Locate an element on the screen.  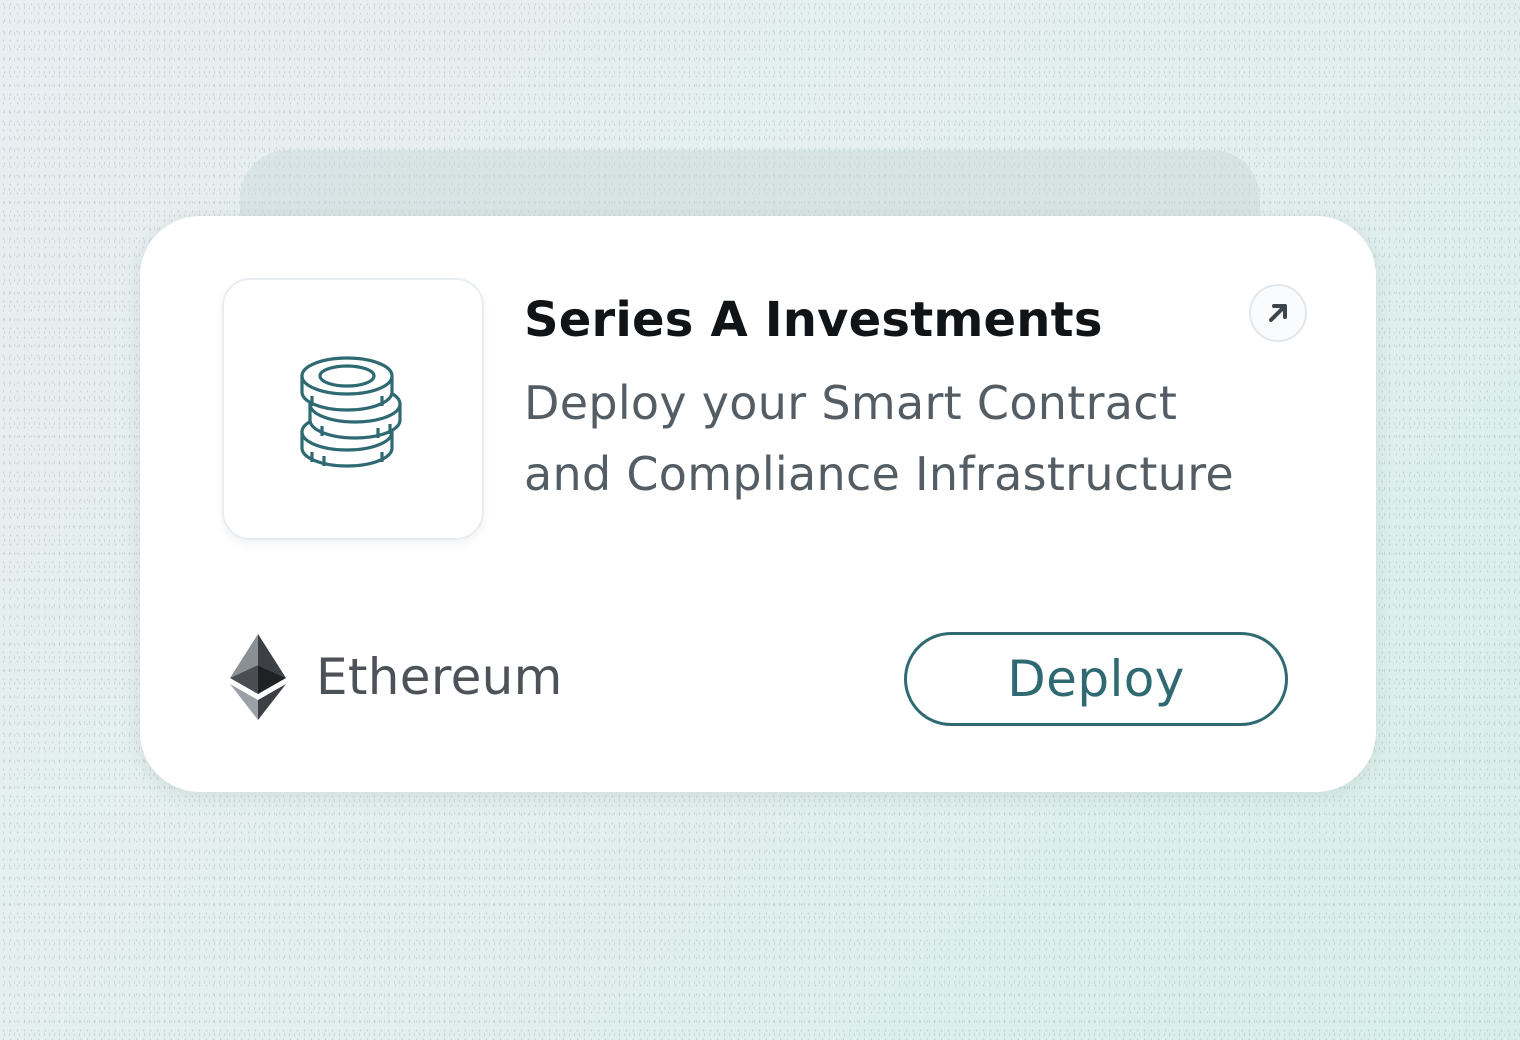
card-title: Series A Investments is located at coordinates (813, 320).